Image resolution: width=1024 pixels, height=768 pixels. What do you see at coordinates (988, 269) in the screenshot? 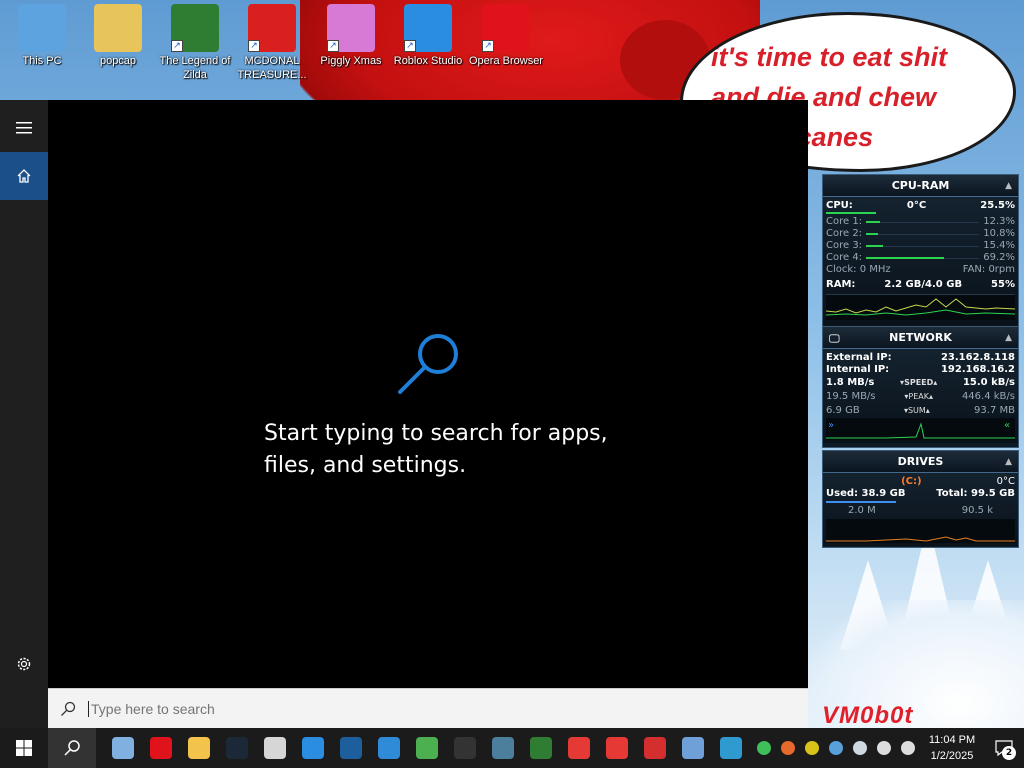
I see `fan-speed: FAN: 0rpm` at bounding box center [988, 269].